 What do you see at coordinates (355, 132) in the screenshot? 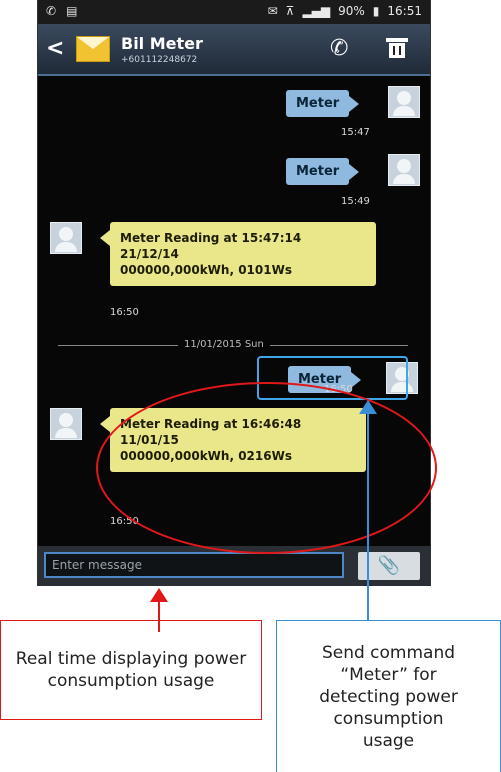
I see `message-time: 15:47` at bounding box center [355, 132].